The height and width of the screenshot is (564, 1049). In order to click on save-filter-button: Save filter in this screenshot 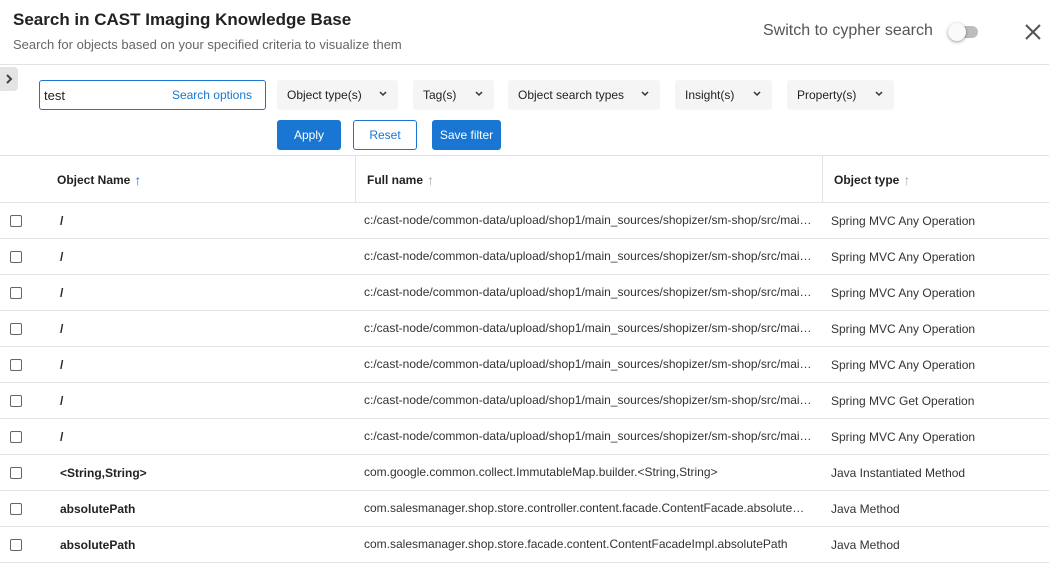, I will do `click(466, 135)`.